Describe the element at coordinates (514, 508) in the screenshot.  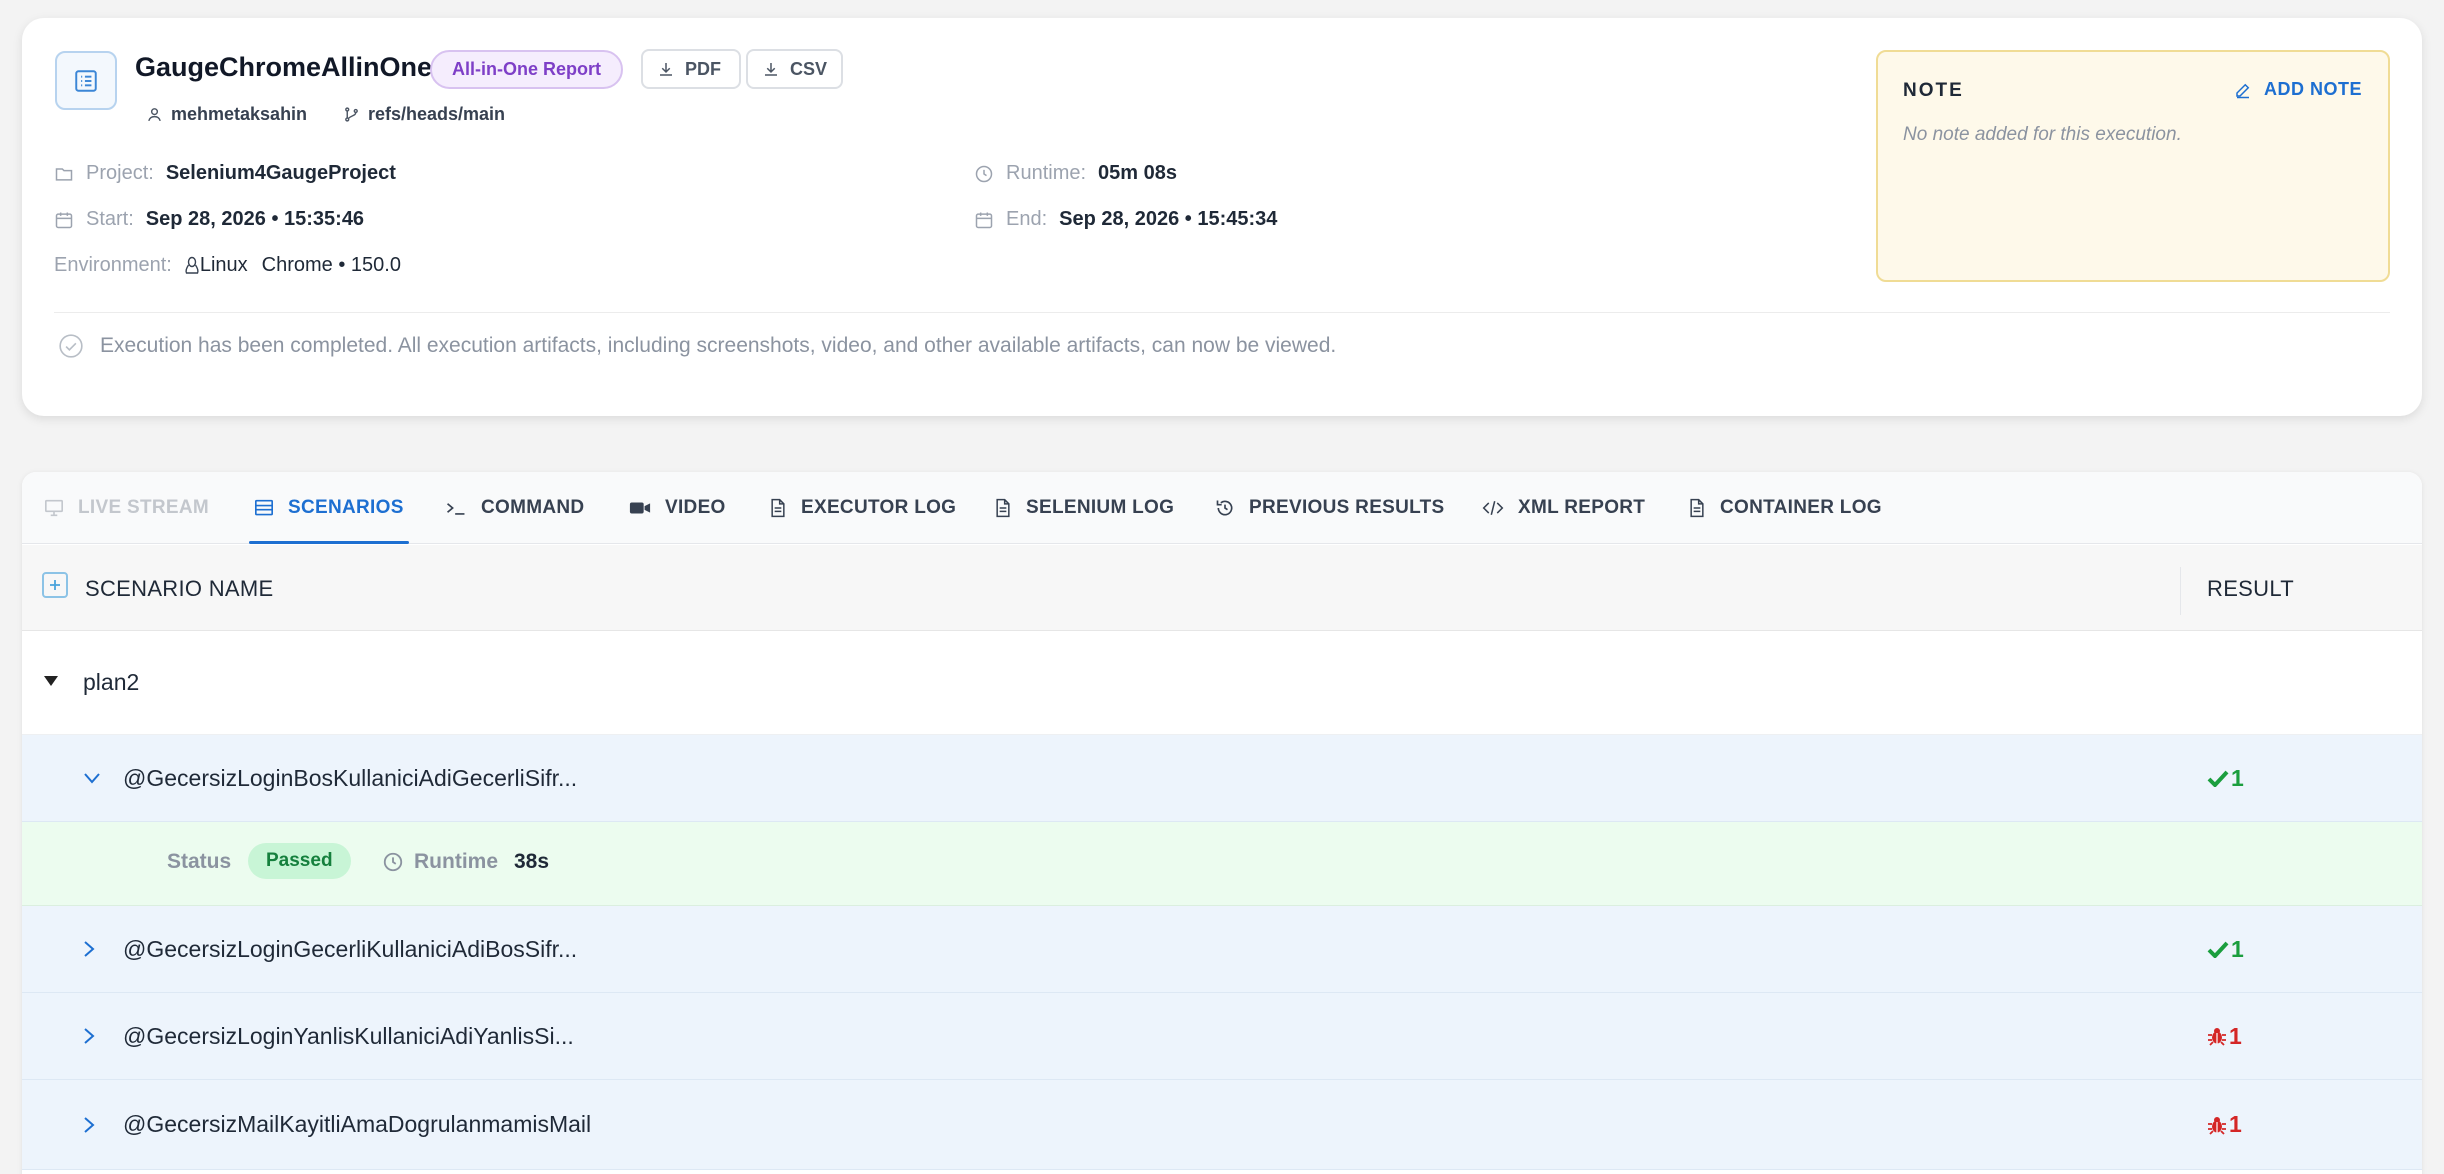
I see `tab-command: COMMAND` at that location.